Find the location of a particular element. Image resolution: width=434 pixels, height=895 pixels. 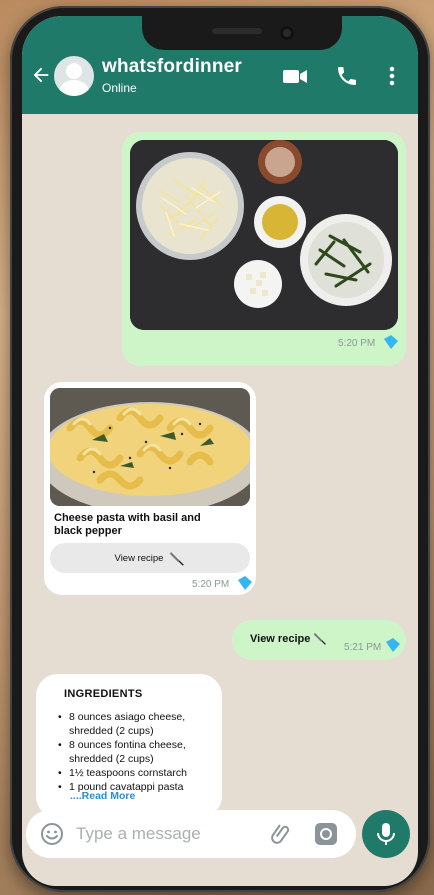

read-more-link: ....Read More is located at coordinates (102, 796).